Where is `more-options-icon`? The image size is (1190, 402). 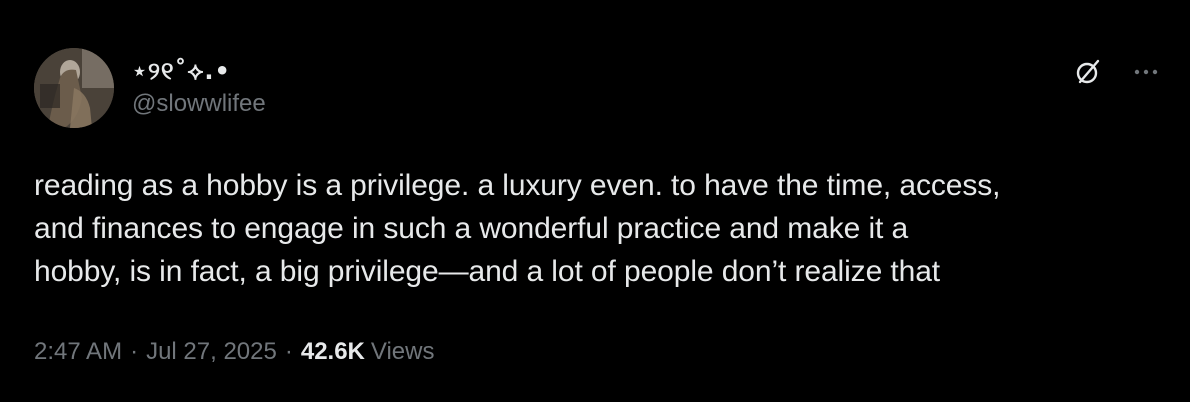
more-options-icon is located at coordinates (1146, 72).